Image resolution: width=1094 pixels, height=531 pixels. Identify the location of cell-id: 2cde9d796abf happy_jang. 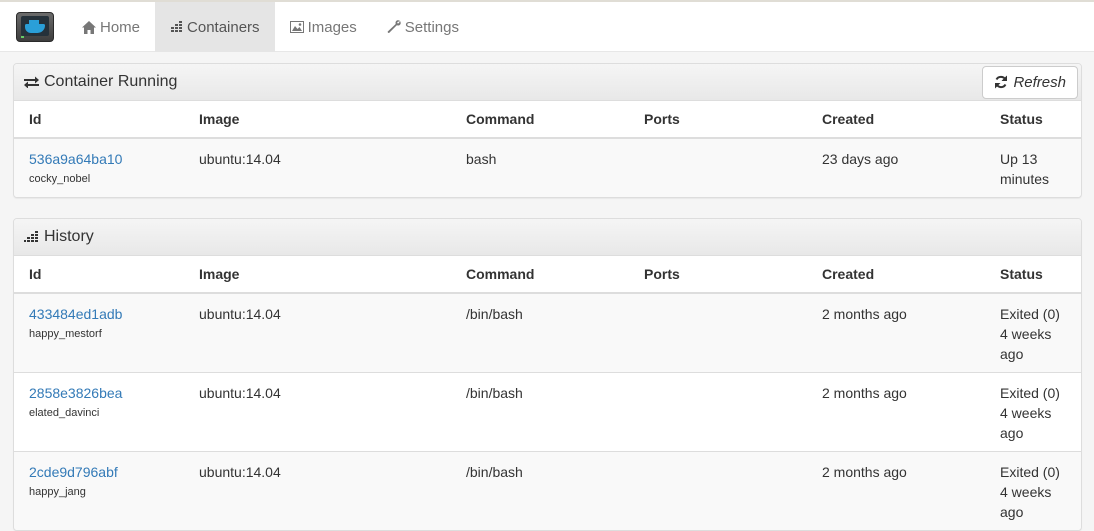
(99, 490).